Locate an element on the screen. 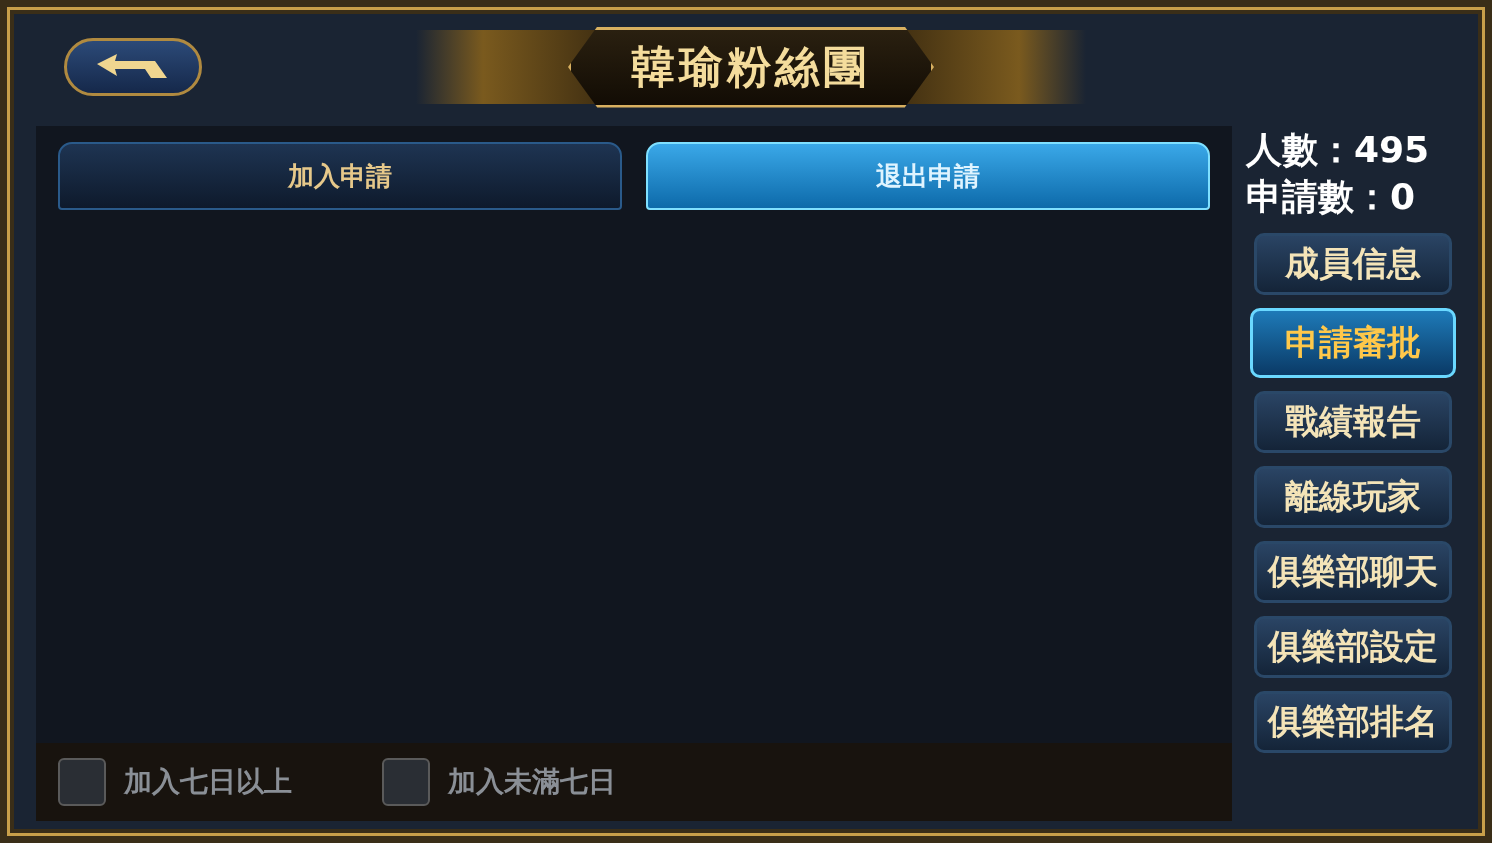 Image resolution: width=1492 pixels, height=843 pixels. menu-button: 成員信息 is located at coordinates (1353, 264).